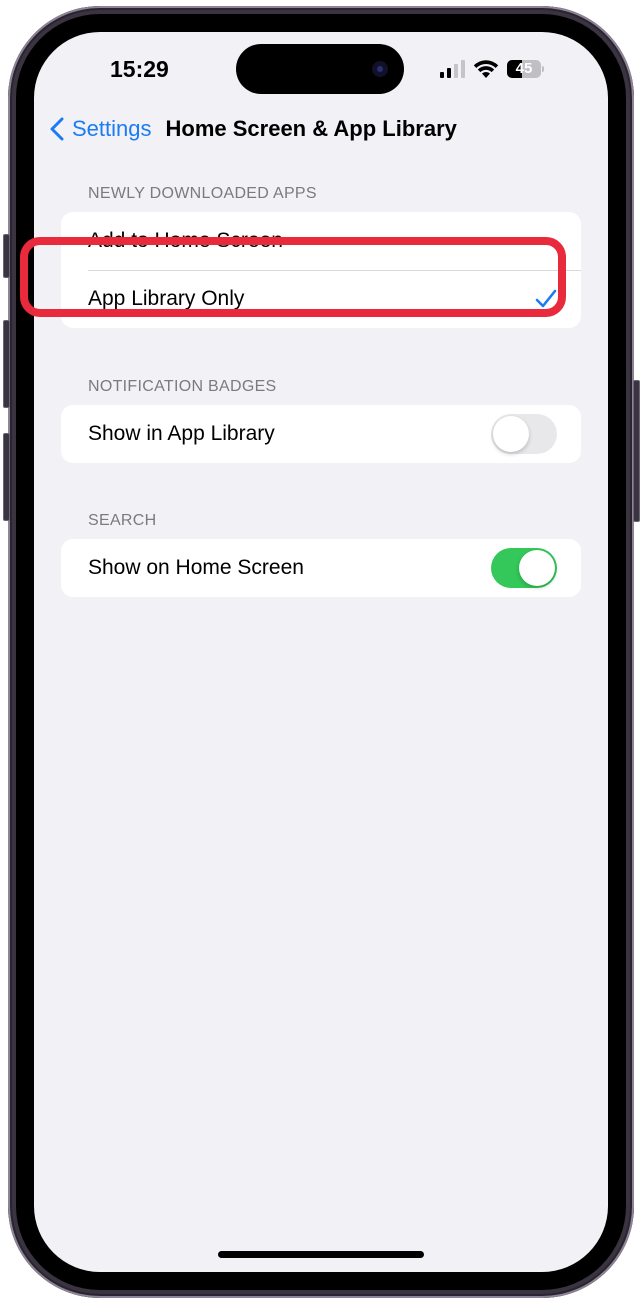 Image resolution: width=642 pixels, height=1305 pixels. I want to click on newly-downloaded-group: Add to Home Screen App Library Only, so click(321, 270).